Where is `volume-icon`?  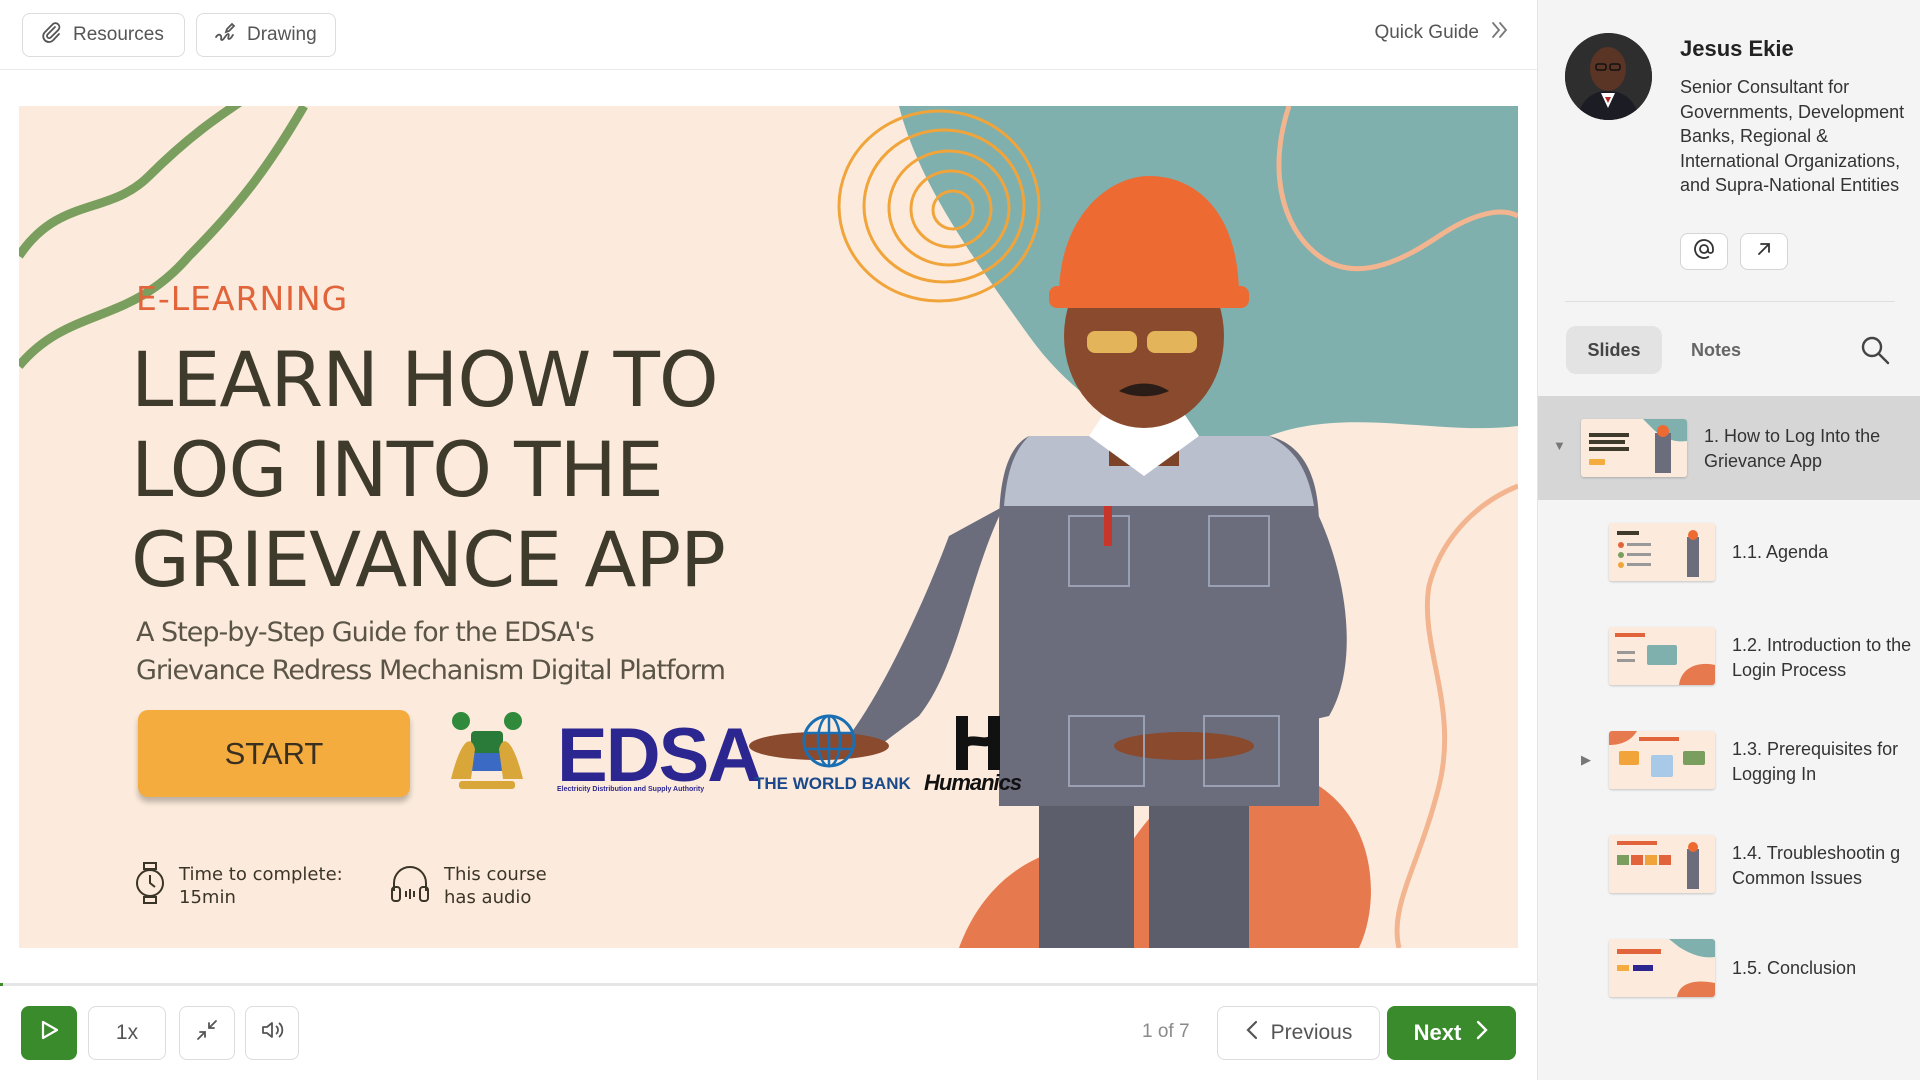 volume-icon is located at coordinates (272, 1033).